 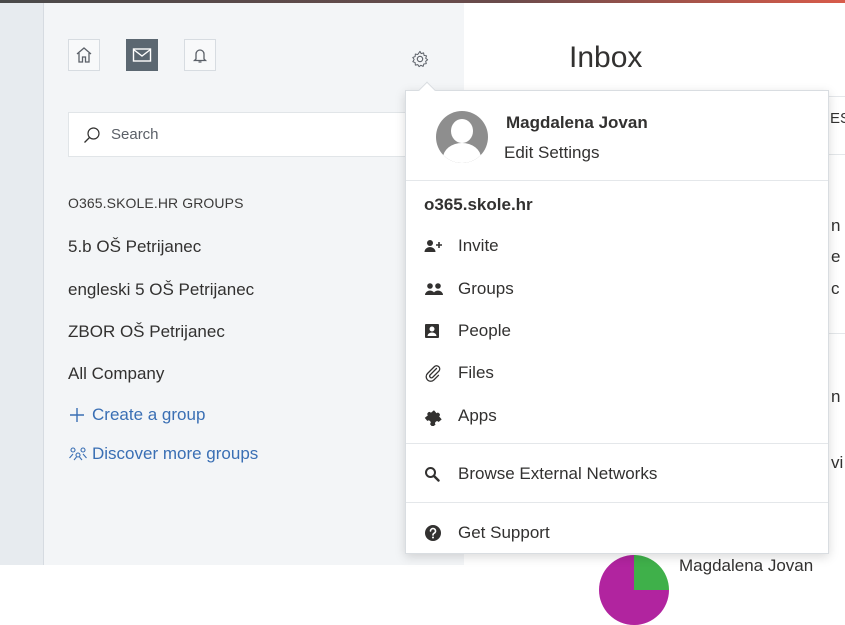 What do you see at coordinates (441, 416) in the screenshot?
I see `puzzle-icon` at bounding box center [441, 416].